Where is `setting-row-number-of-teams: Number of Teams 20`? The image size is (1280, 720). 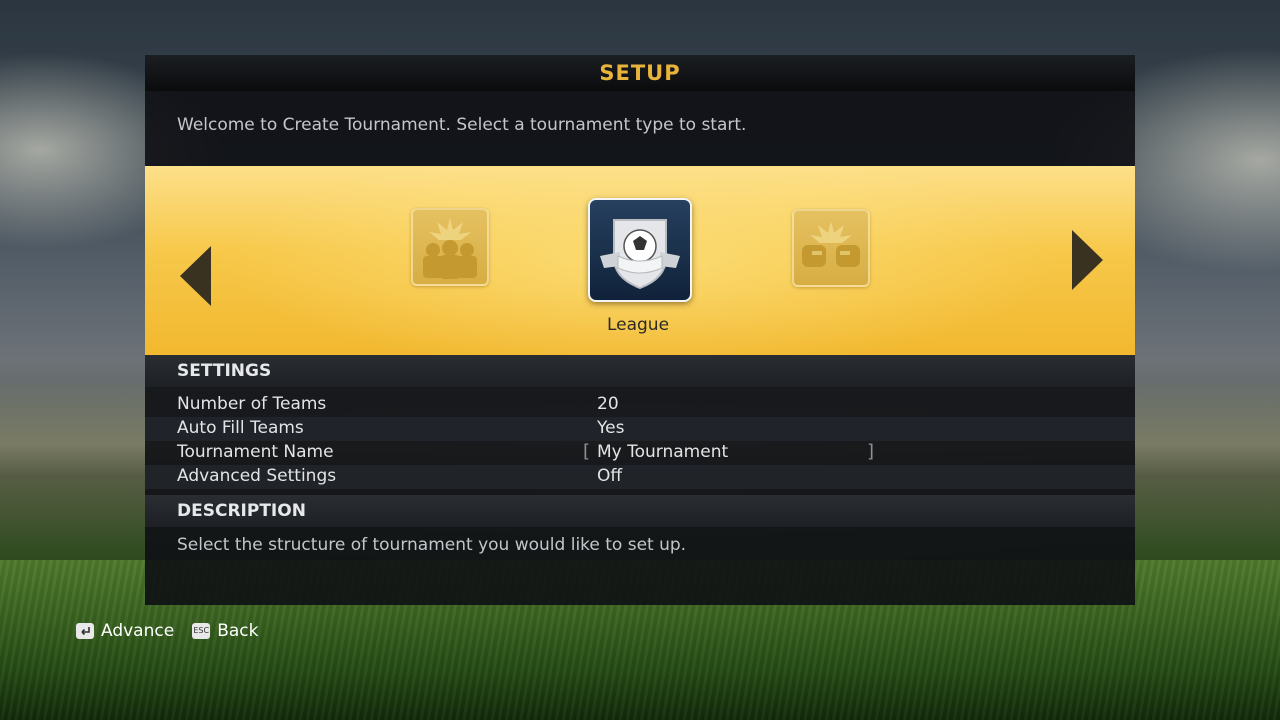 setting-row-number-of-teams: Number of Teams 20 is located at coordinates (640, 405).